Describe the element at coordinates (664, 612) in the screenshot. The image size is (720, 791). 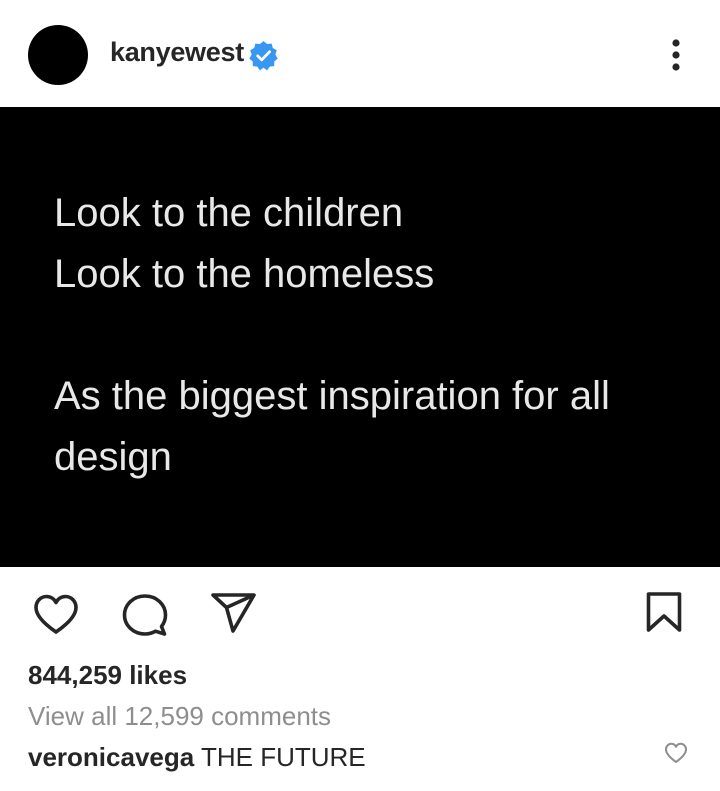
I see `bookmark-icon` at that location.